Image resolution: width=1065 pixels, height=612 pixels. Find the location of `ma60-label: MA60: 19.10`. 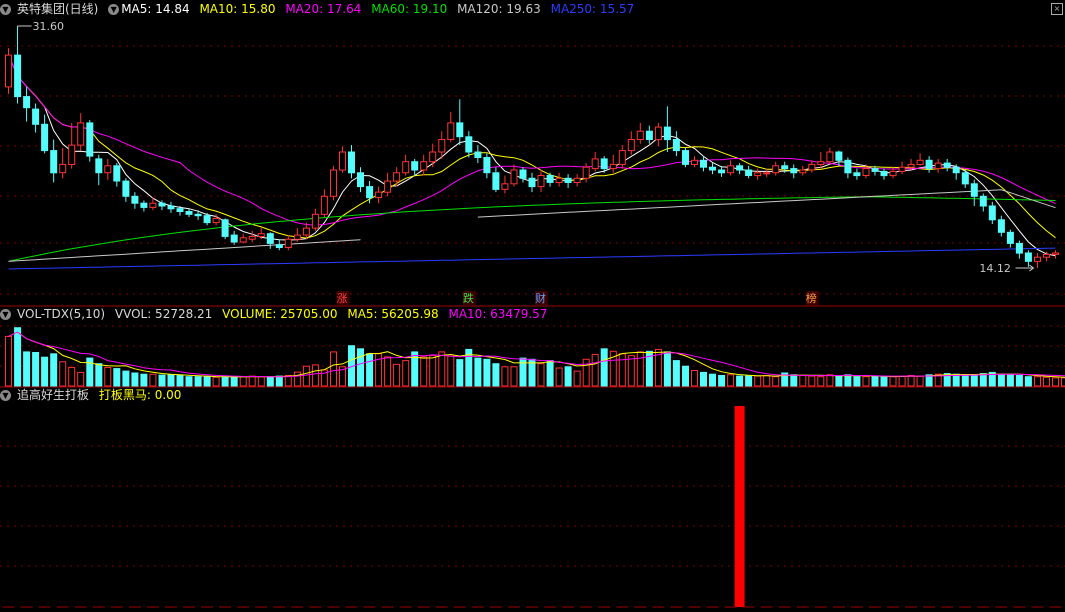

ma60-label: MA60: 19.10 is located at coordinates (409, 9).